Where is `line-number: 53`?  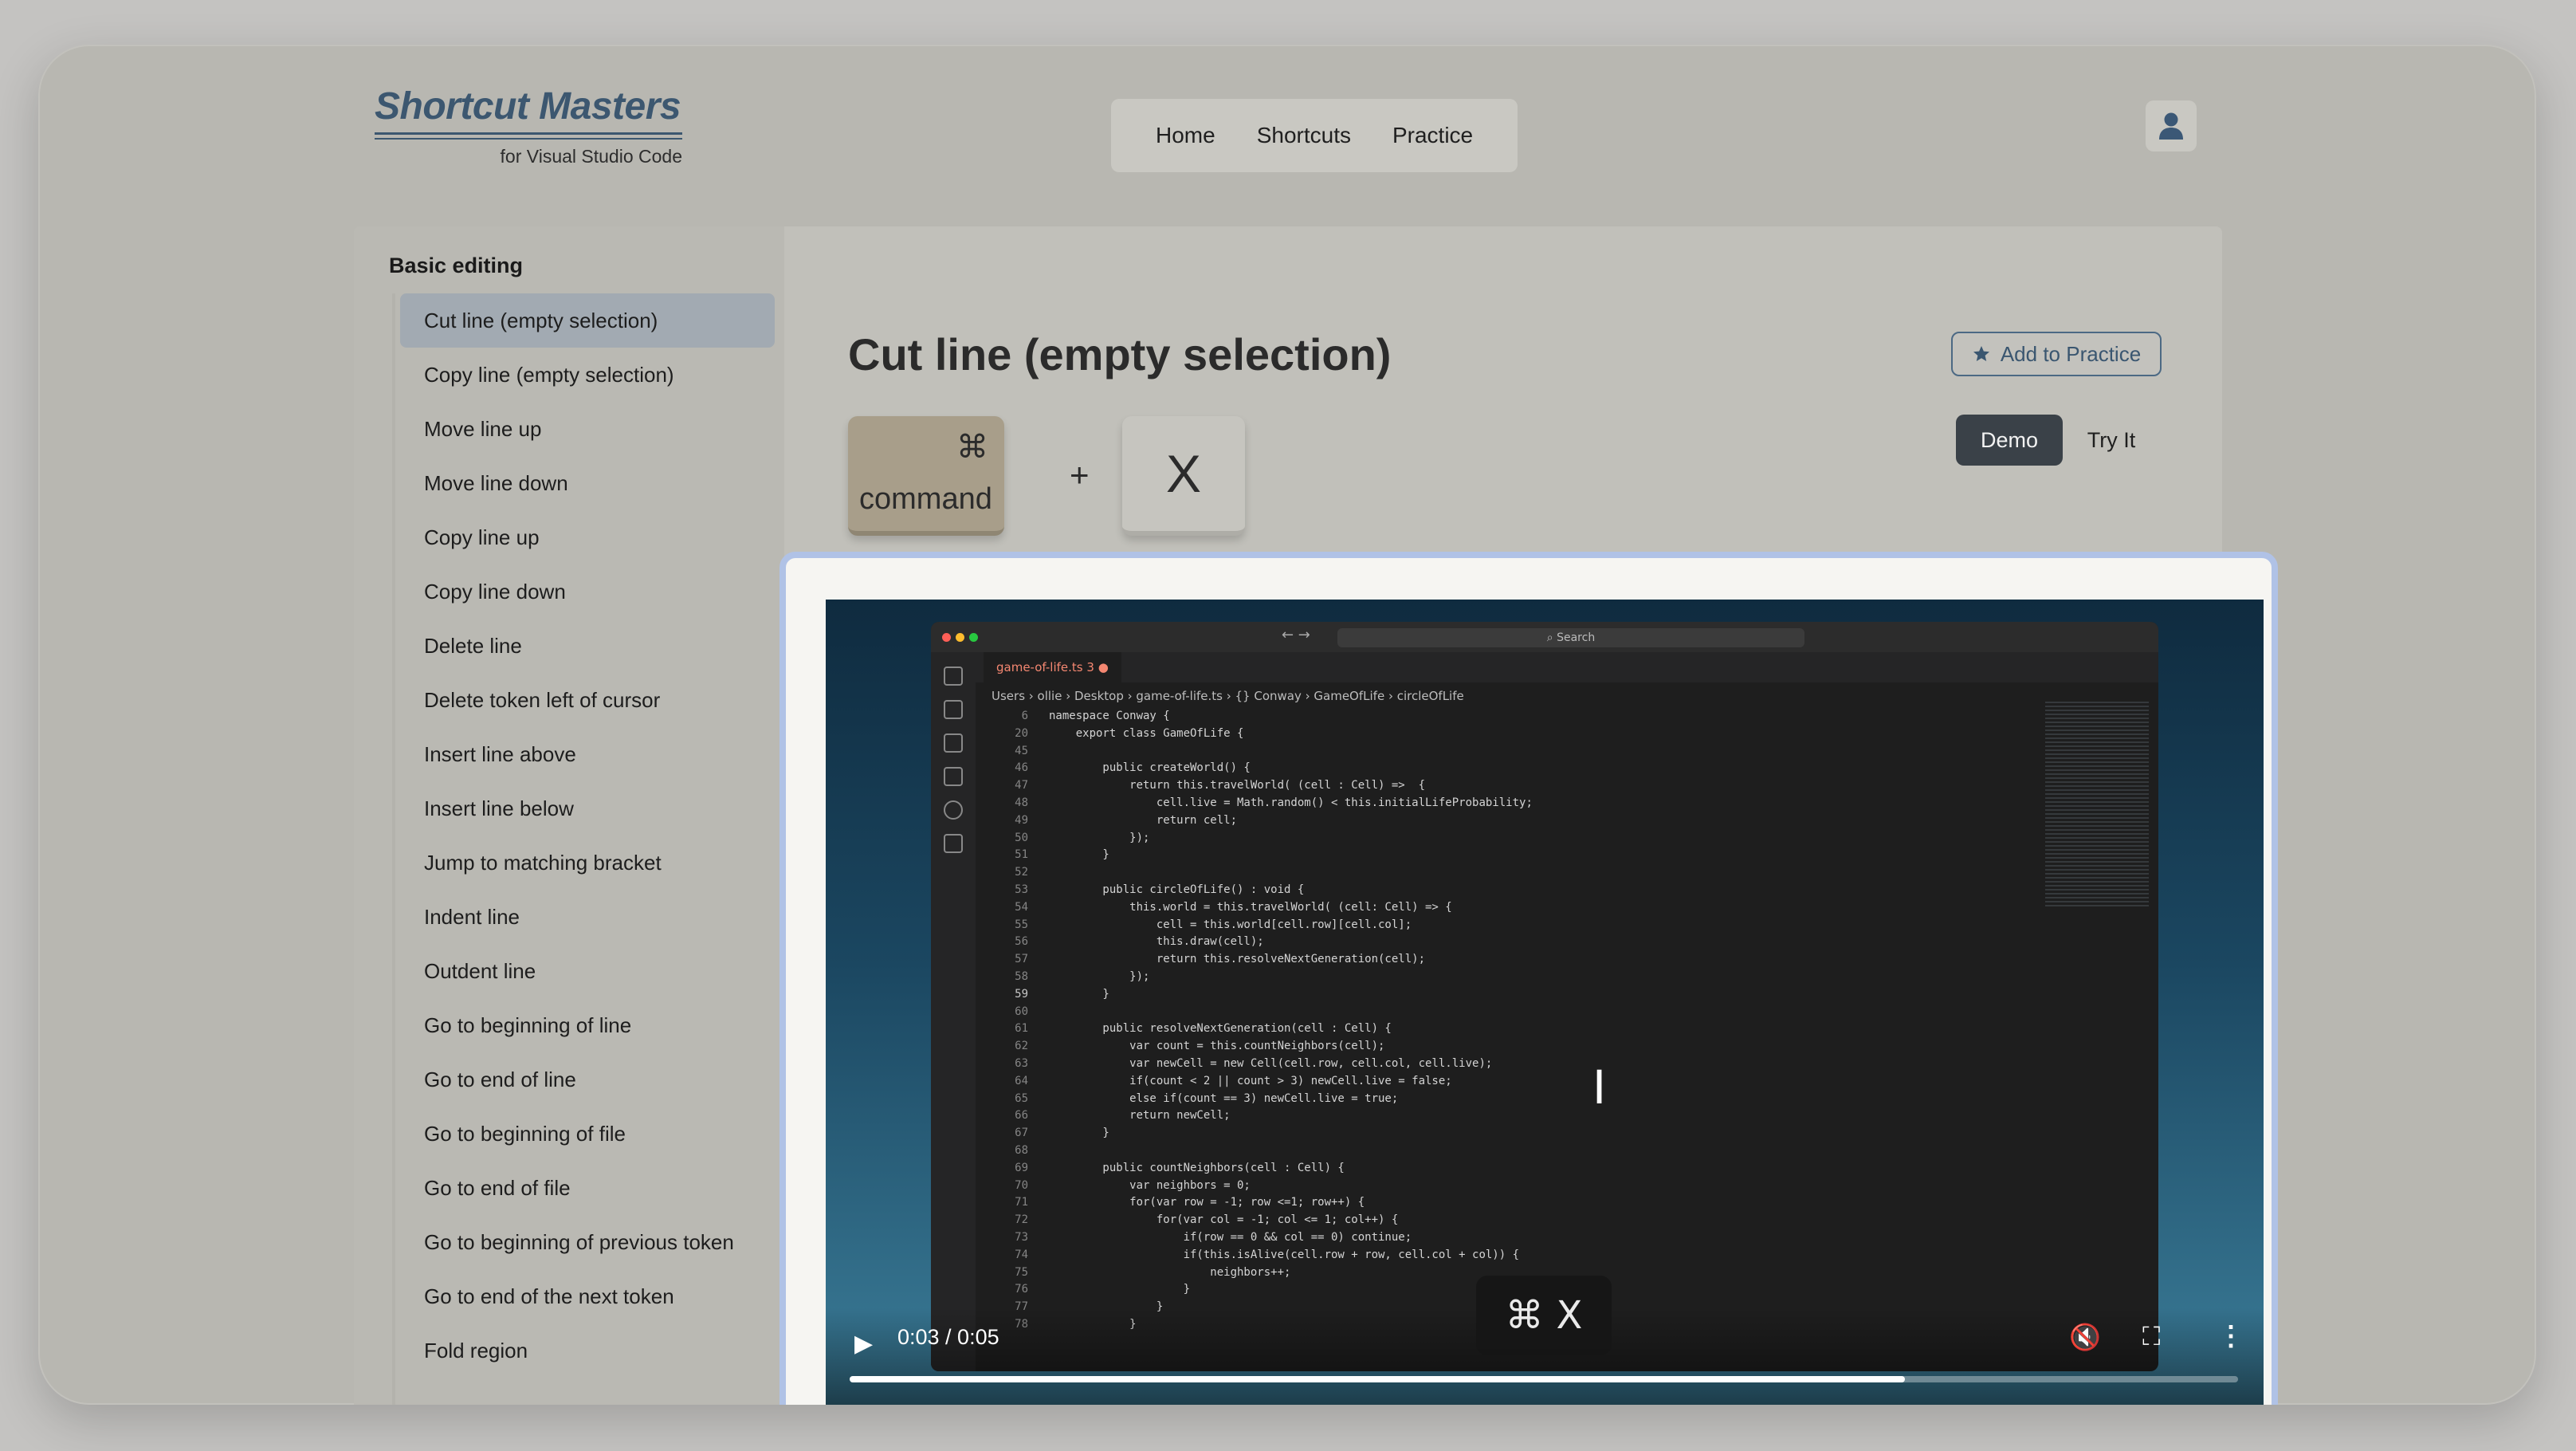 line-number: 53 is located at coordinates (1021, 890).